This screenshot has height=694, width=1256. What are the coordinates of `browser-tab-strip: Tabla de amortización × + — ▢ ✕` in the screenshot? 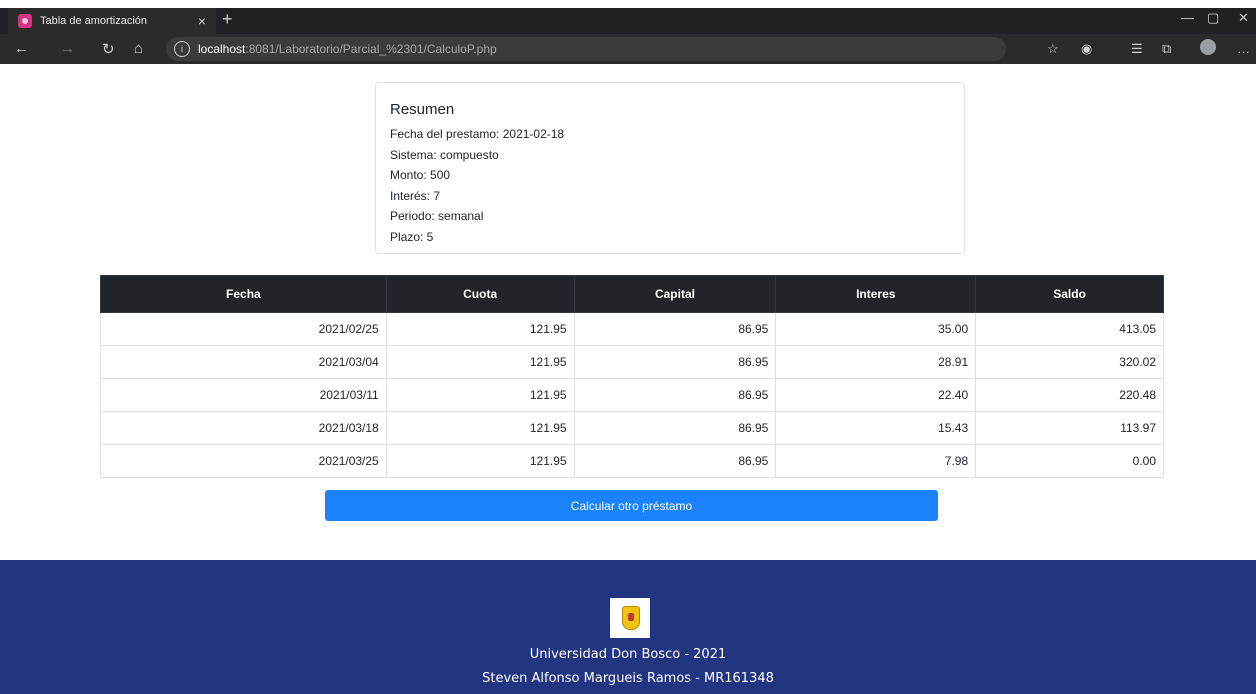 It's located at (628, 17).